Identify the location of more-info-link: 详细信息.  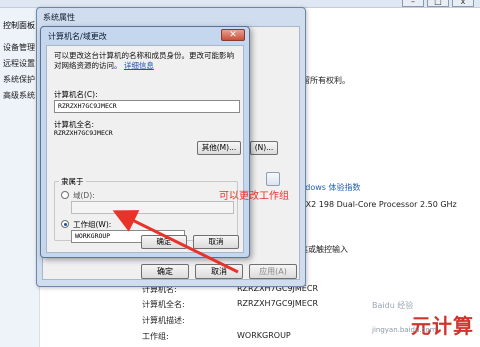
(139, 65).